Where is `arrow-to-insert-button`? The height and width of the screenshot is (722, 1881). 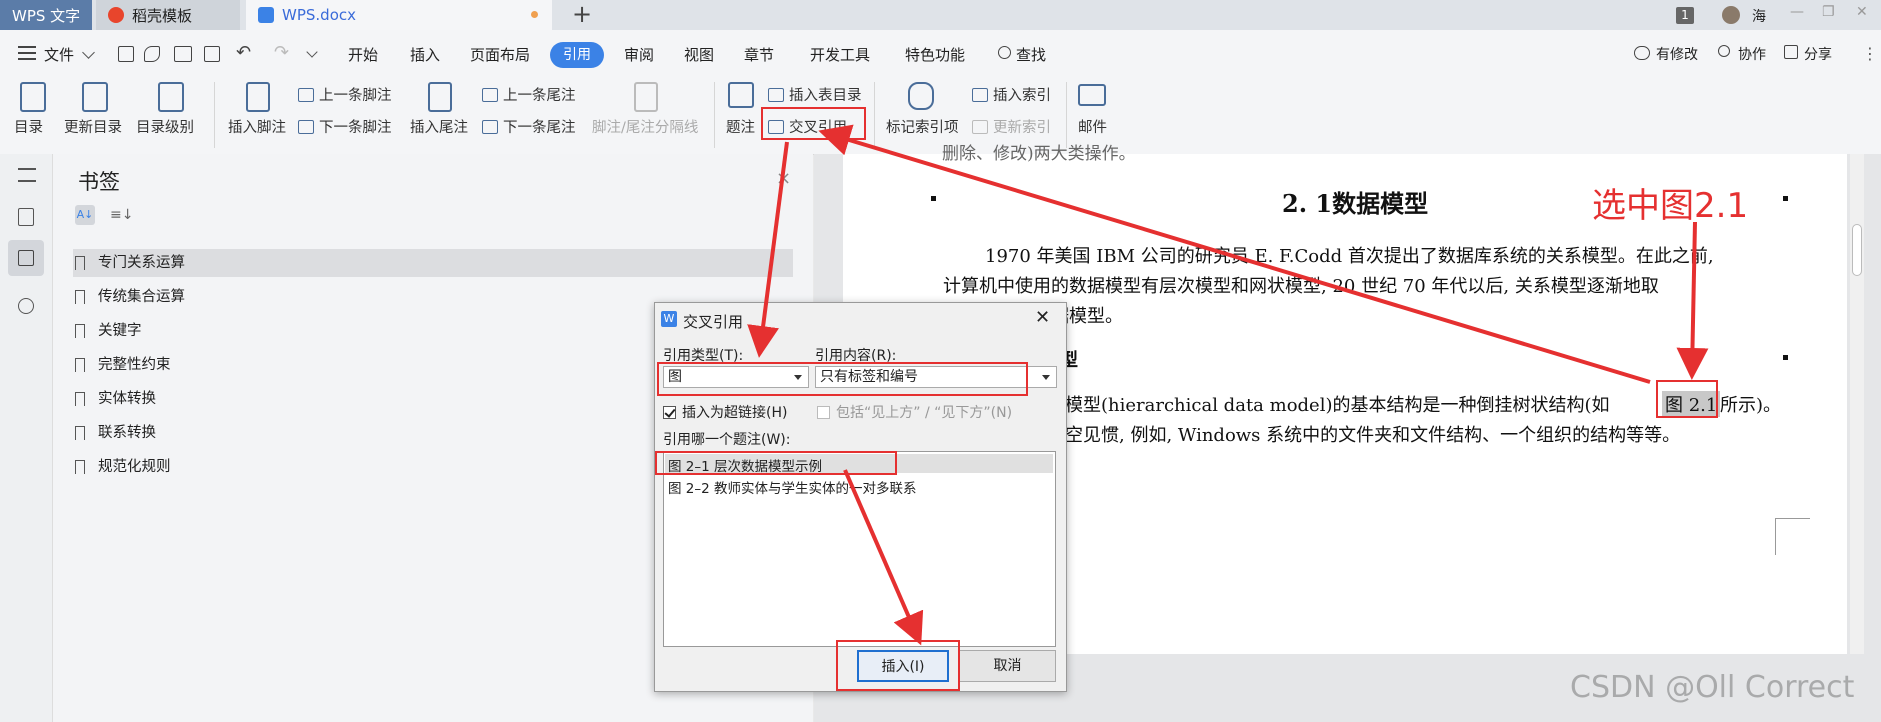
arrow-to-insert-button is located at coordinates (883, 557).